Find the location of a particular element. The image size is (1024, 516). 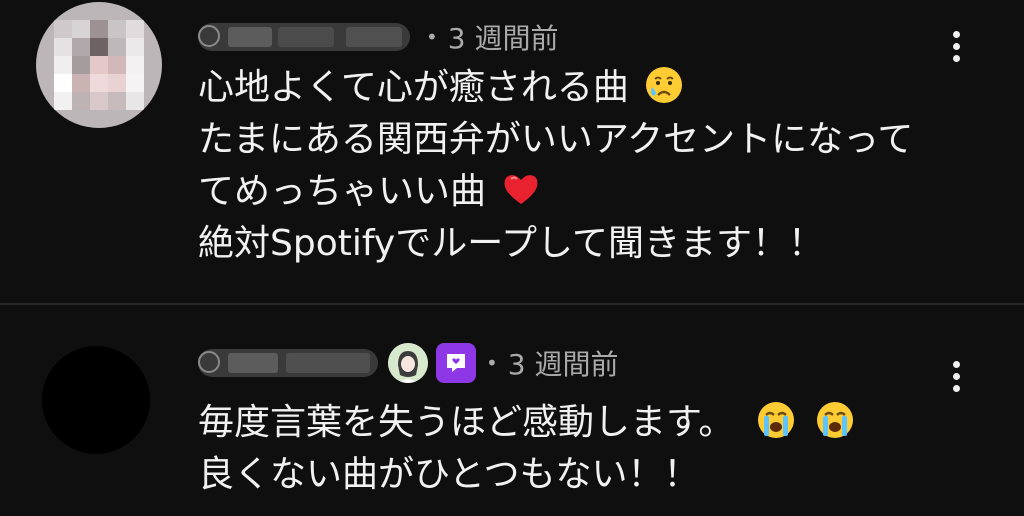

comment-text: 毎度言葉を失うほど感動します。 良くない曲がひとつもない！！ is located at coordinates (526, 449).